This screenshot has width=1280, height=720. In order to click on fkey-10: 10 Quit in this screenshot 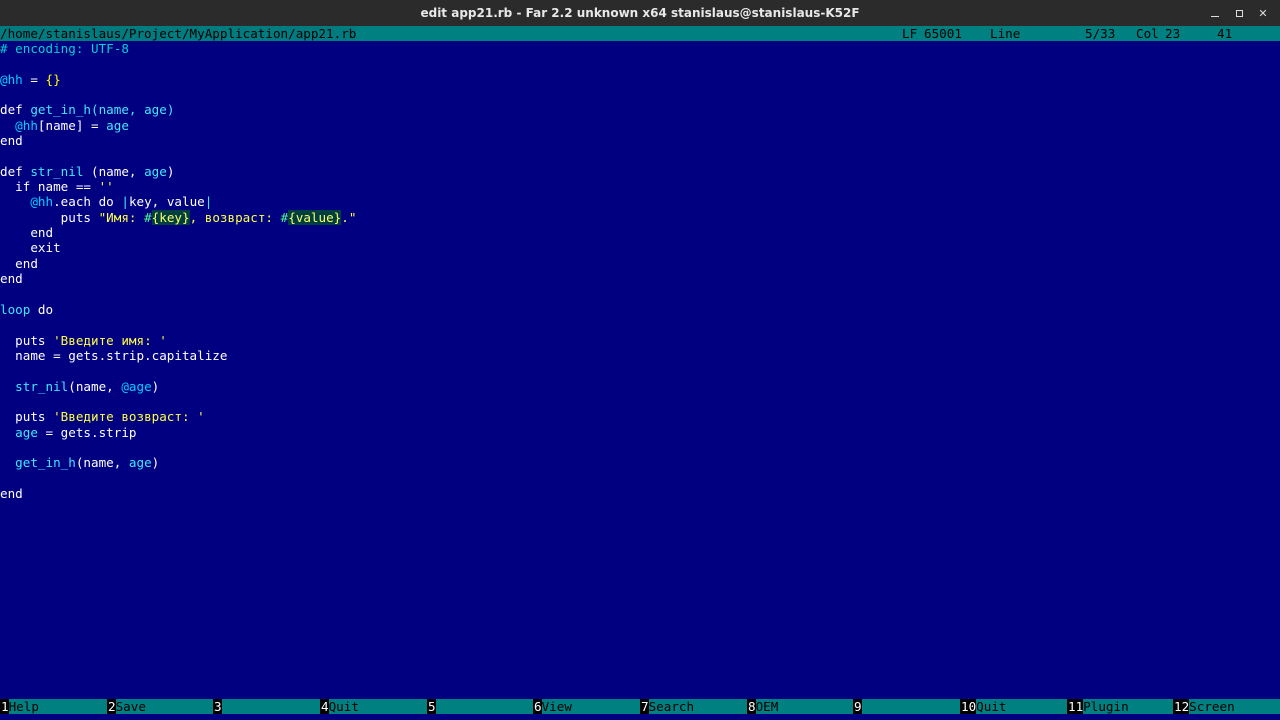, I will do `click(1013, 706)`.